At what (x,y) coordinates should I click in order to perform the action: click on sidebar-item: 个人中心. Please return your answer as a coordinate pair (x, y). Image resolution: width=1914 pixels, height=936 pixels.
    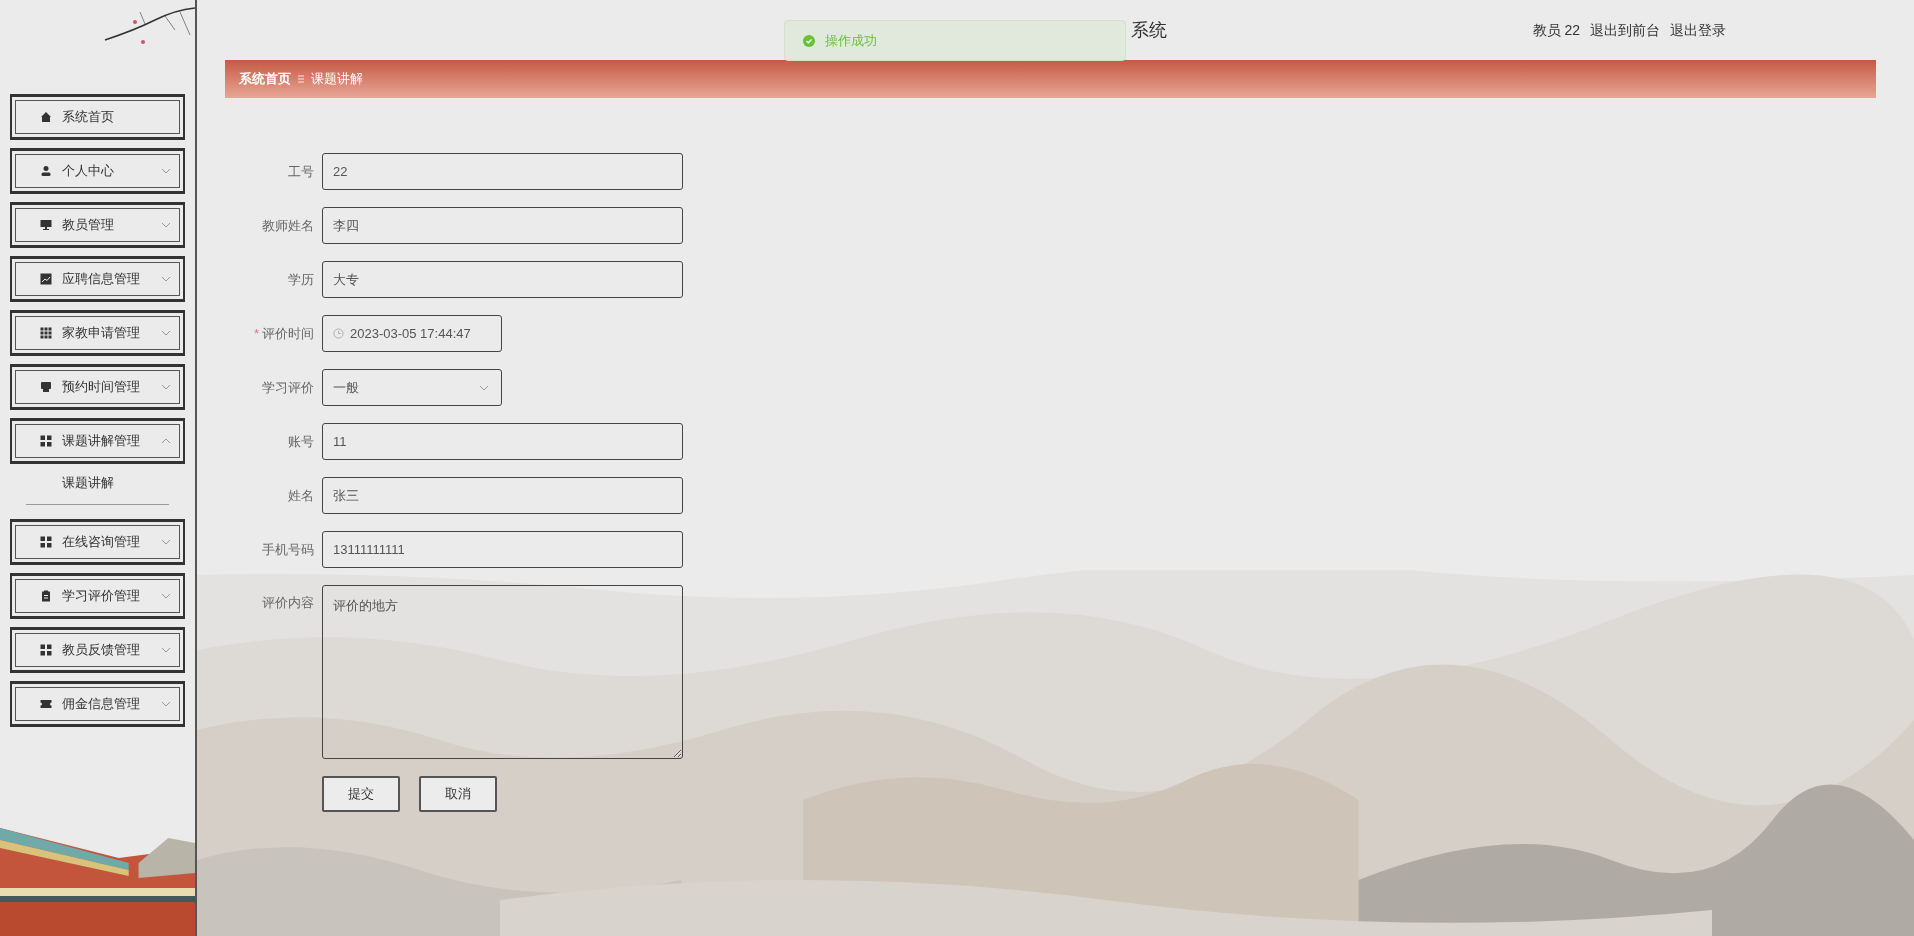
    Looking at the image, I should click on (97, 171).